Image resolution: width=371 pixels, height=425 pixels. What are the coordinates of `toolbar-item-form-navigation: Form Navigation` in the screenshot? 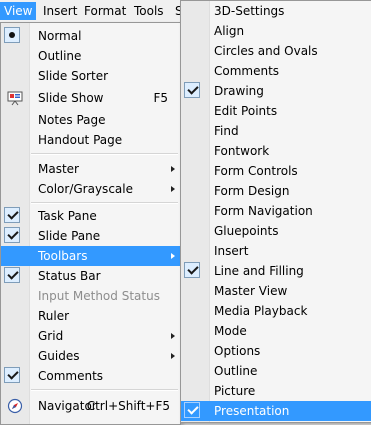 It's located at (276, 211).